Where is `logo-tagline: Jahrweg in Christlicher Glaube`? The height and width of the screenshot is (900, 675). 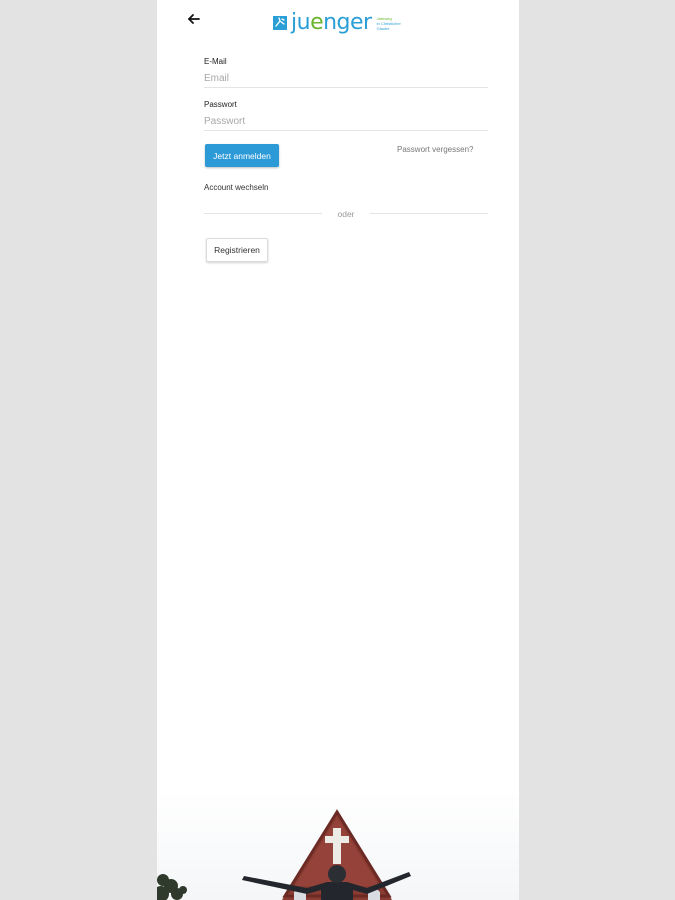 logo-tagline: Jahrweg in Christlicher Glaube is located at coordinates (388, 23).